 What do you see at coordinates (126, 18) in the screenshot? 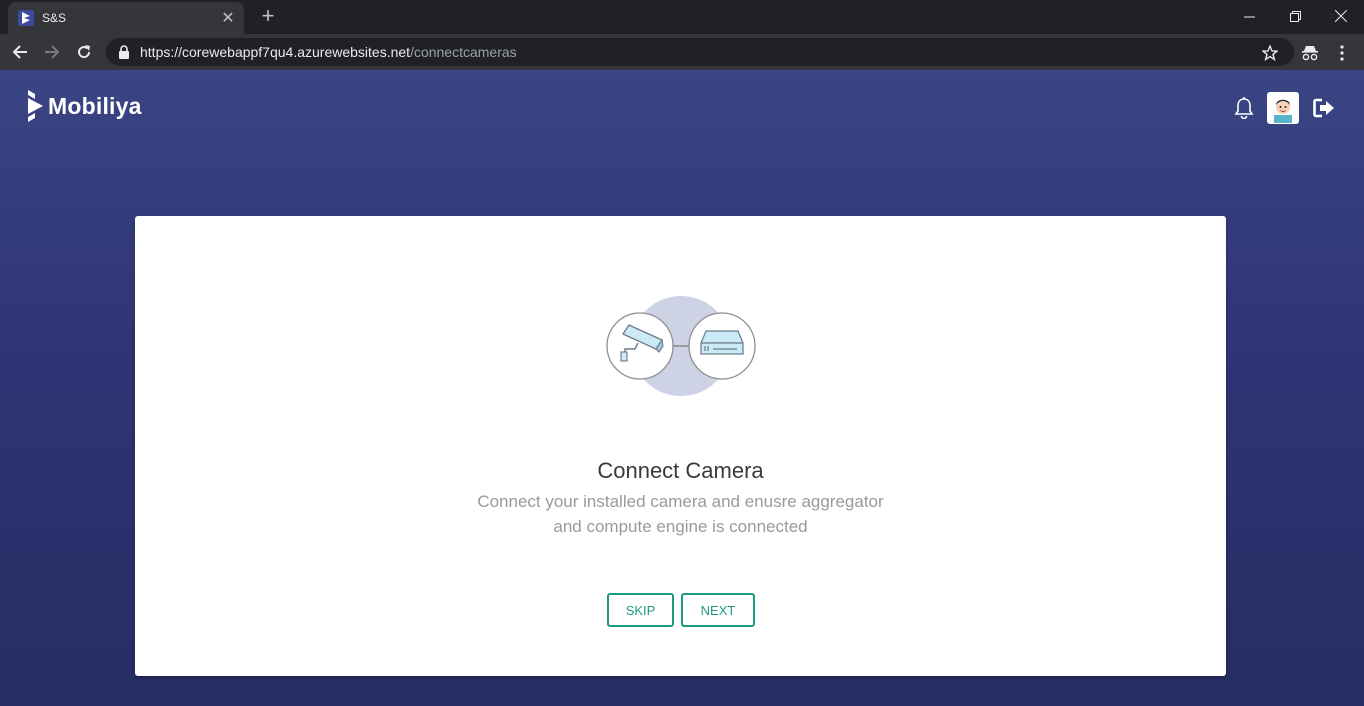
I see `browser-tab: S&S ✕` at bounding box center [126, 18].